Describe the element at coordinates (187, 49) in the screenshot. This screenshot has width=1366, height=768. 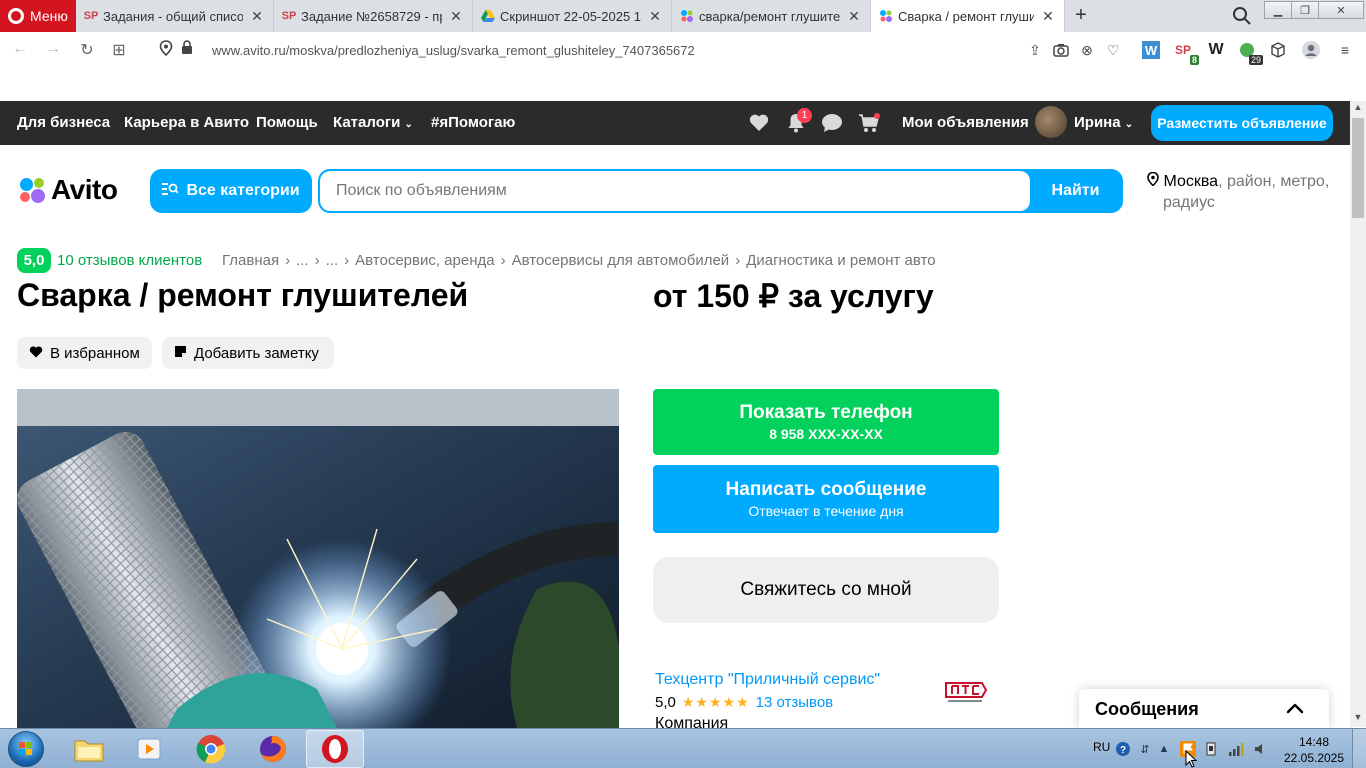
I see `lock-icon` at that location.